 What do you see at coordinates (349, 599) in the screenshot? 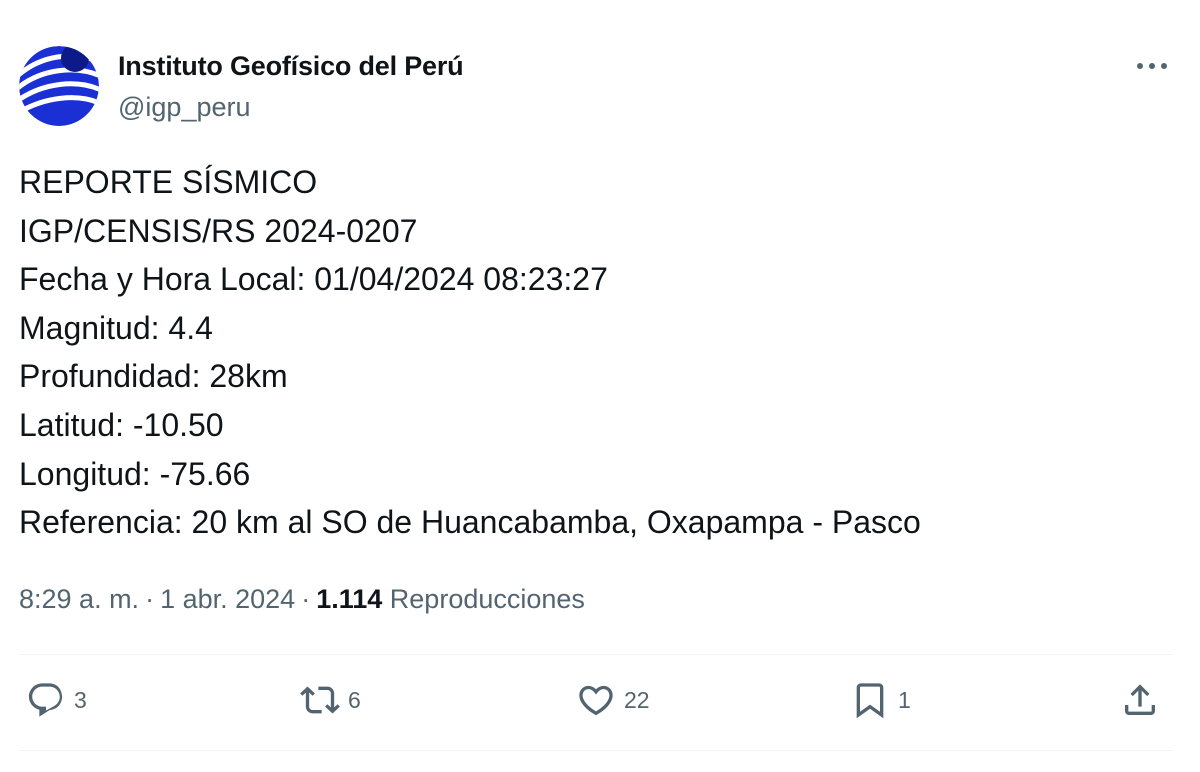
I see `views-count: 1.114` at bounding box center [349, 599].